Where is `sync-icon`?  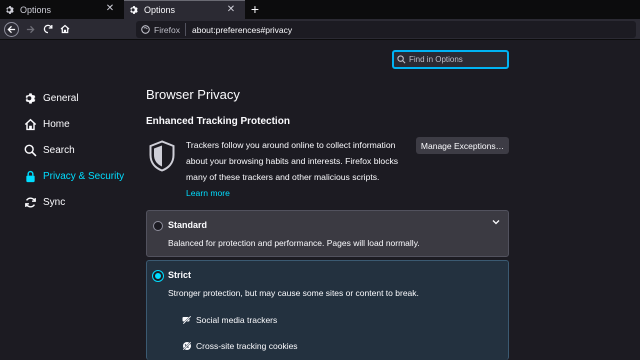
sync-icon is located at coordinates (30, 202).